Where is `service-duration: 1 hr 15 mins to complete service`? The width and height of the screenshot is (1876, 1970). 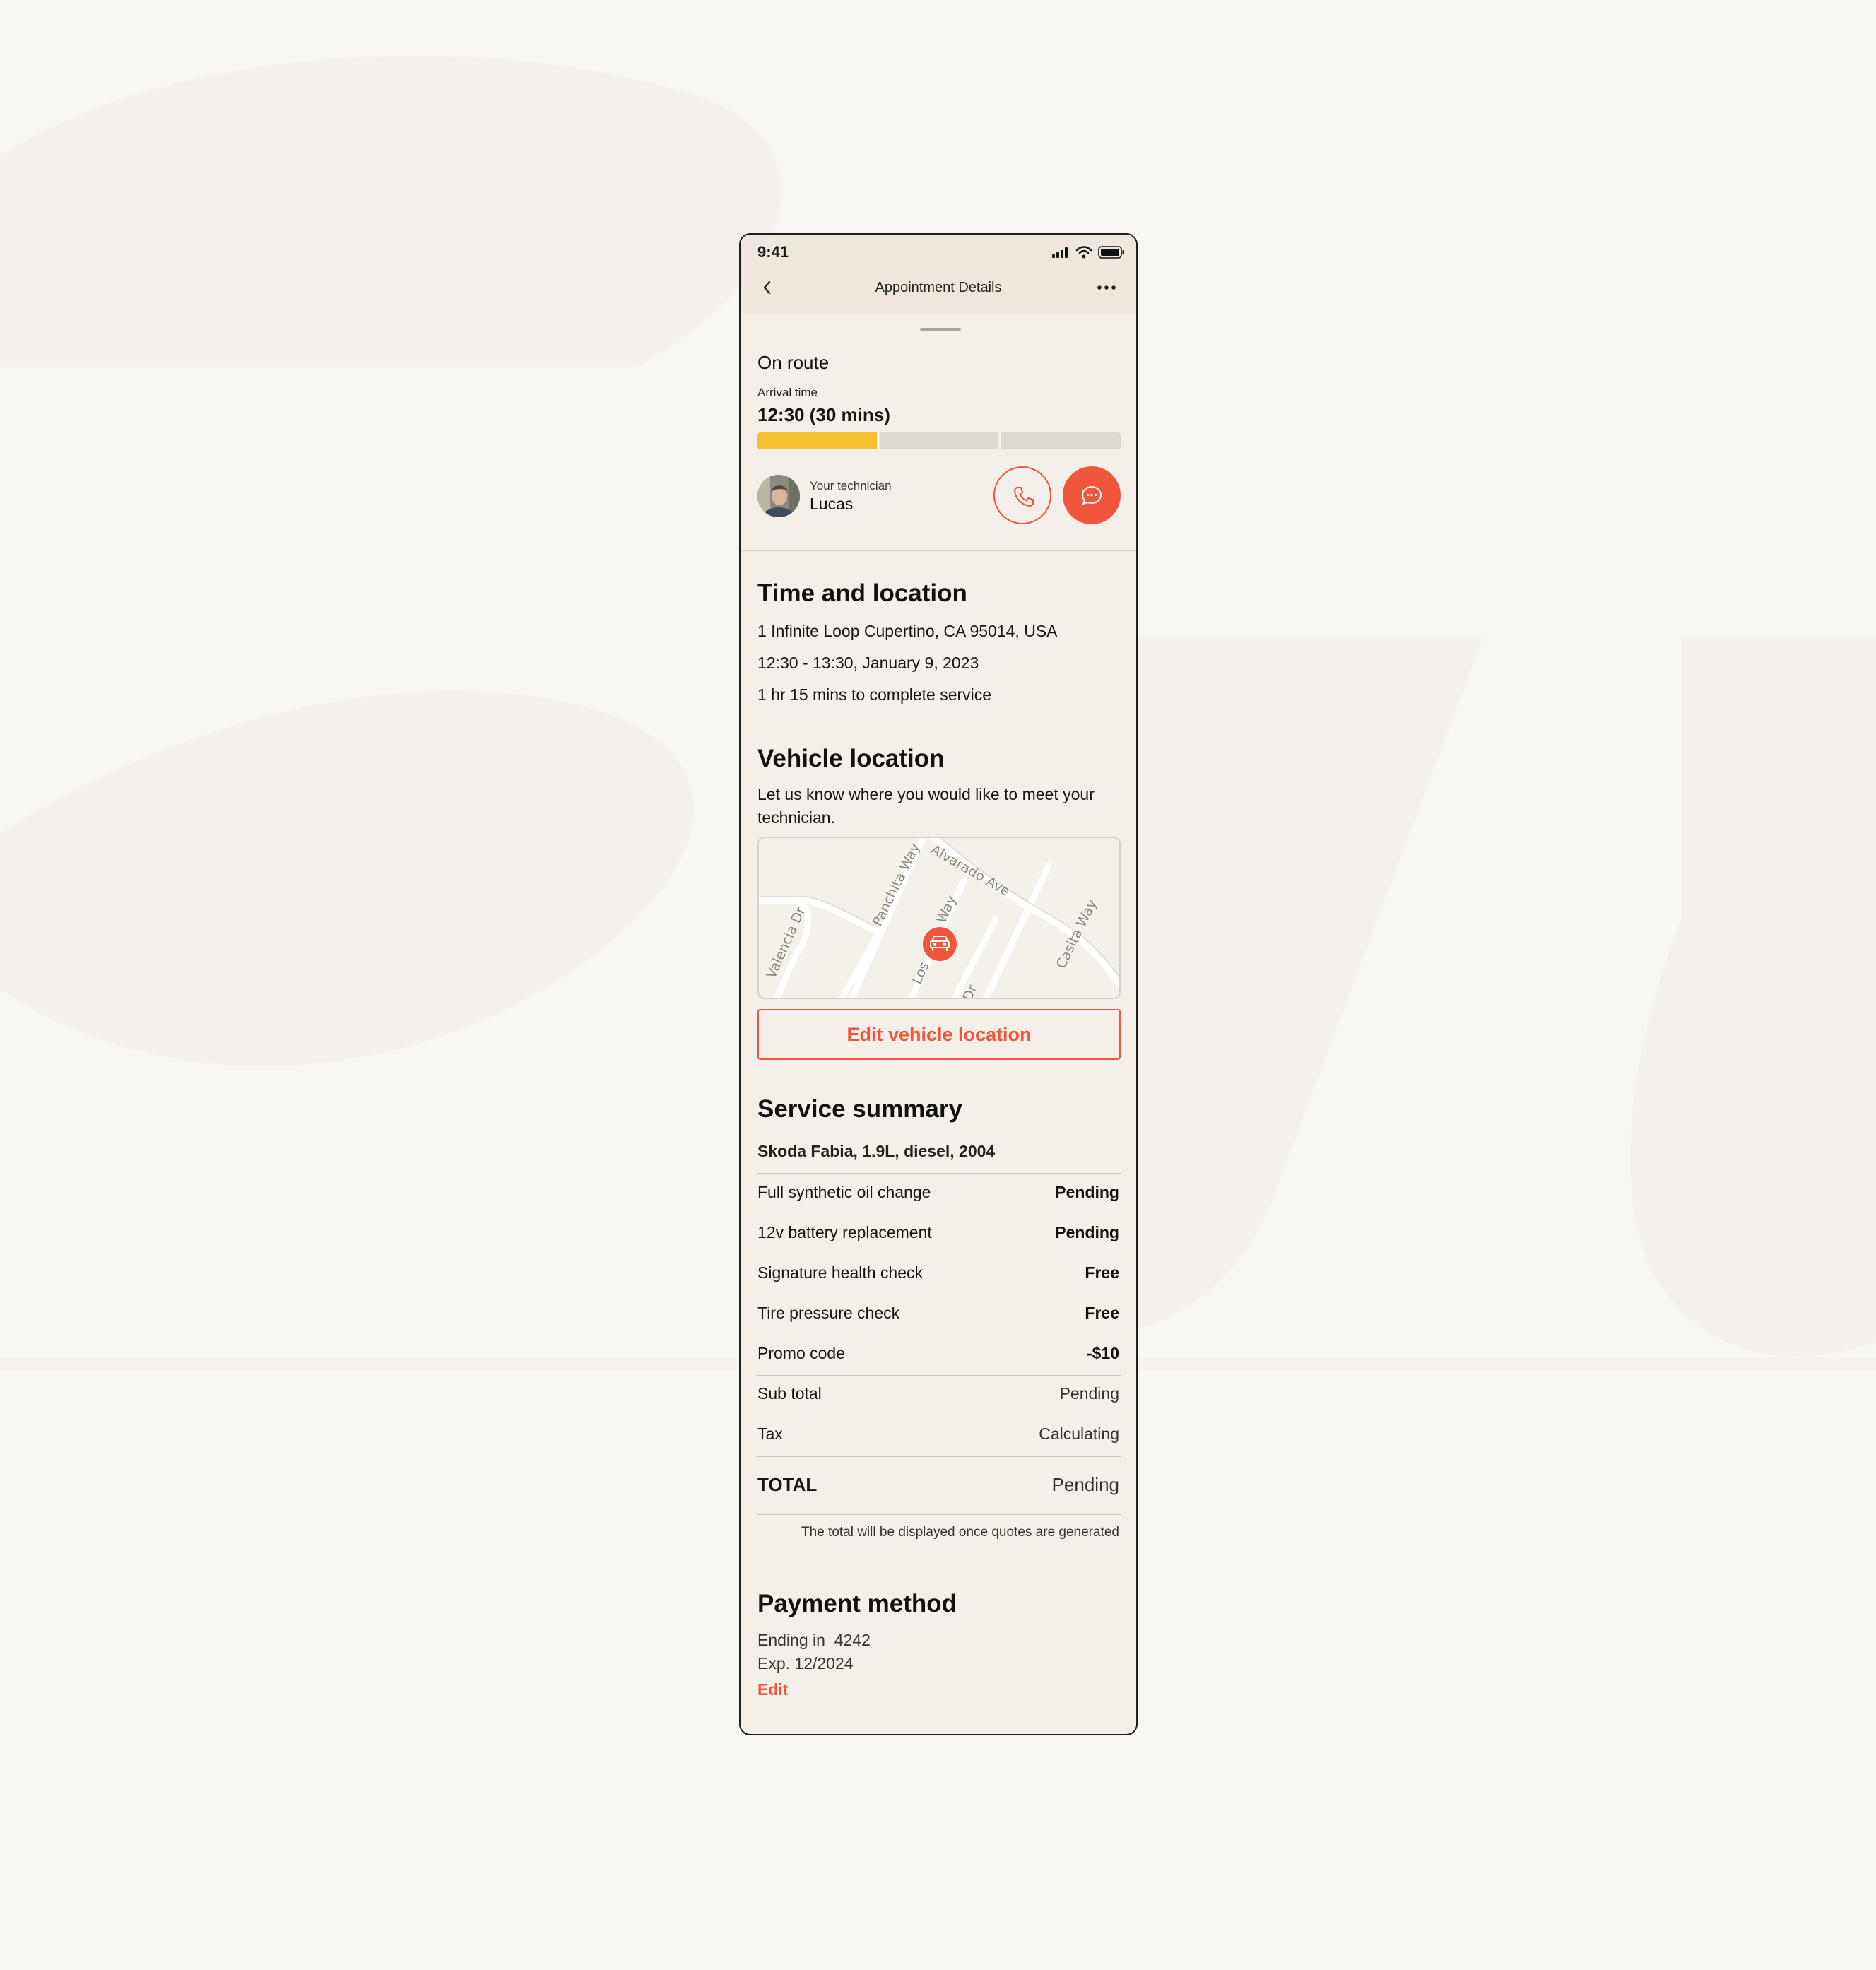 service-duration: 1 hr 15 mins to complete service is located at coordinates (874, 694).